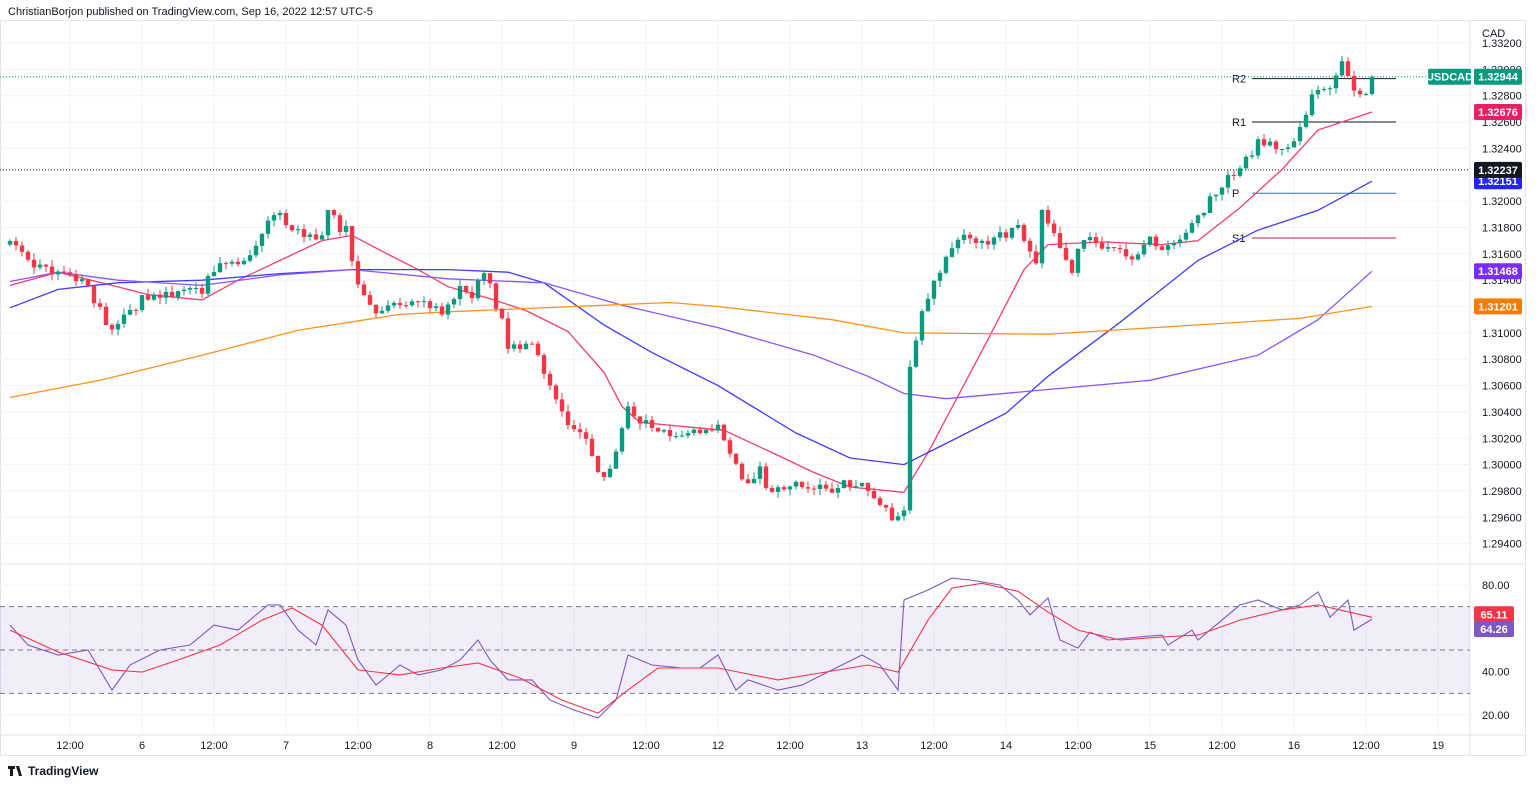 Image resolution: width=1536 pixels, height=786 pixels. I want to click on price-tick-label: 1.30600, so click(1502, 387).